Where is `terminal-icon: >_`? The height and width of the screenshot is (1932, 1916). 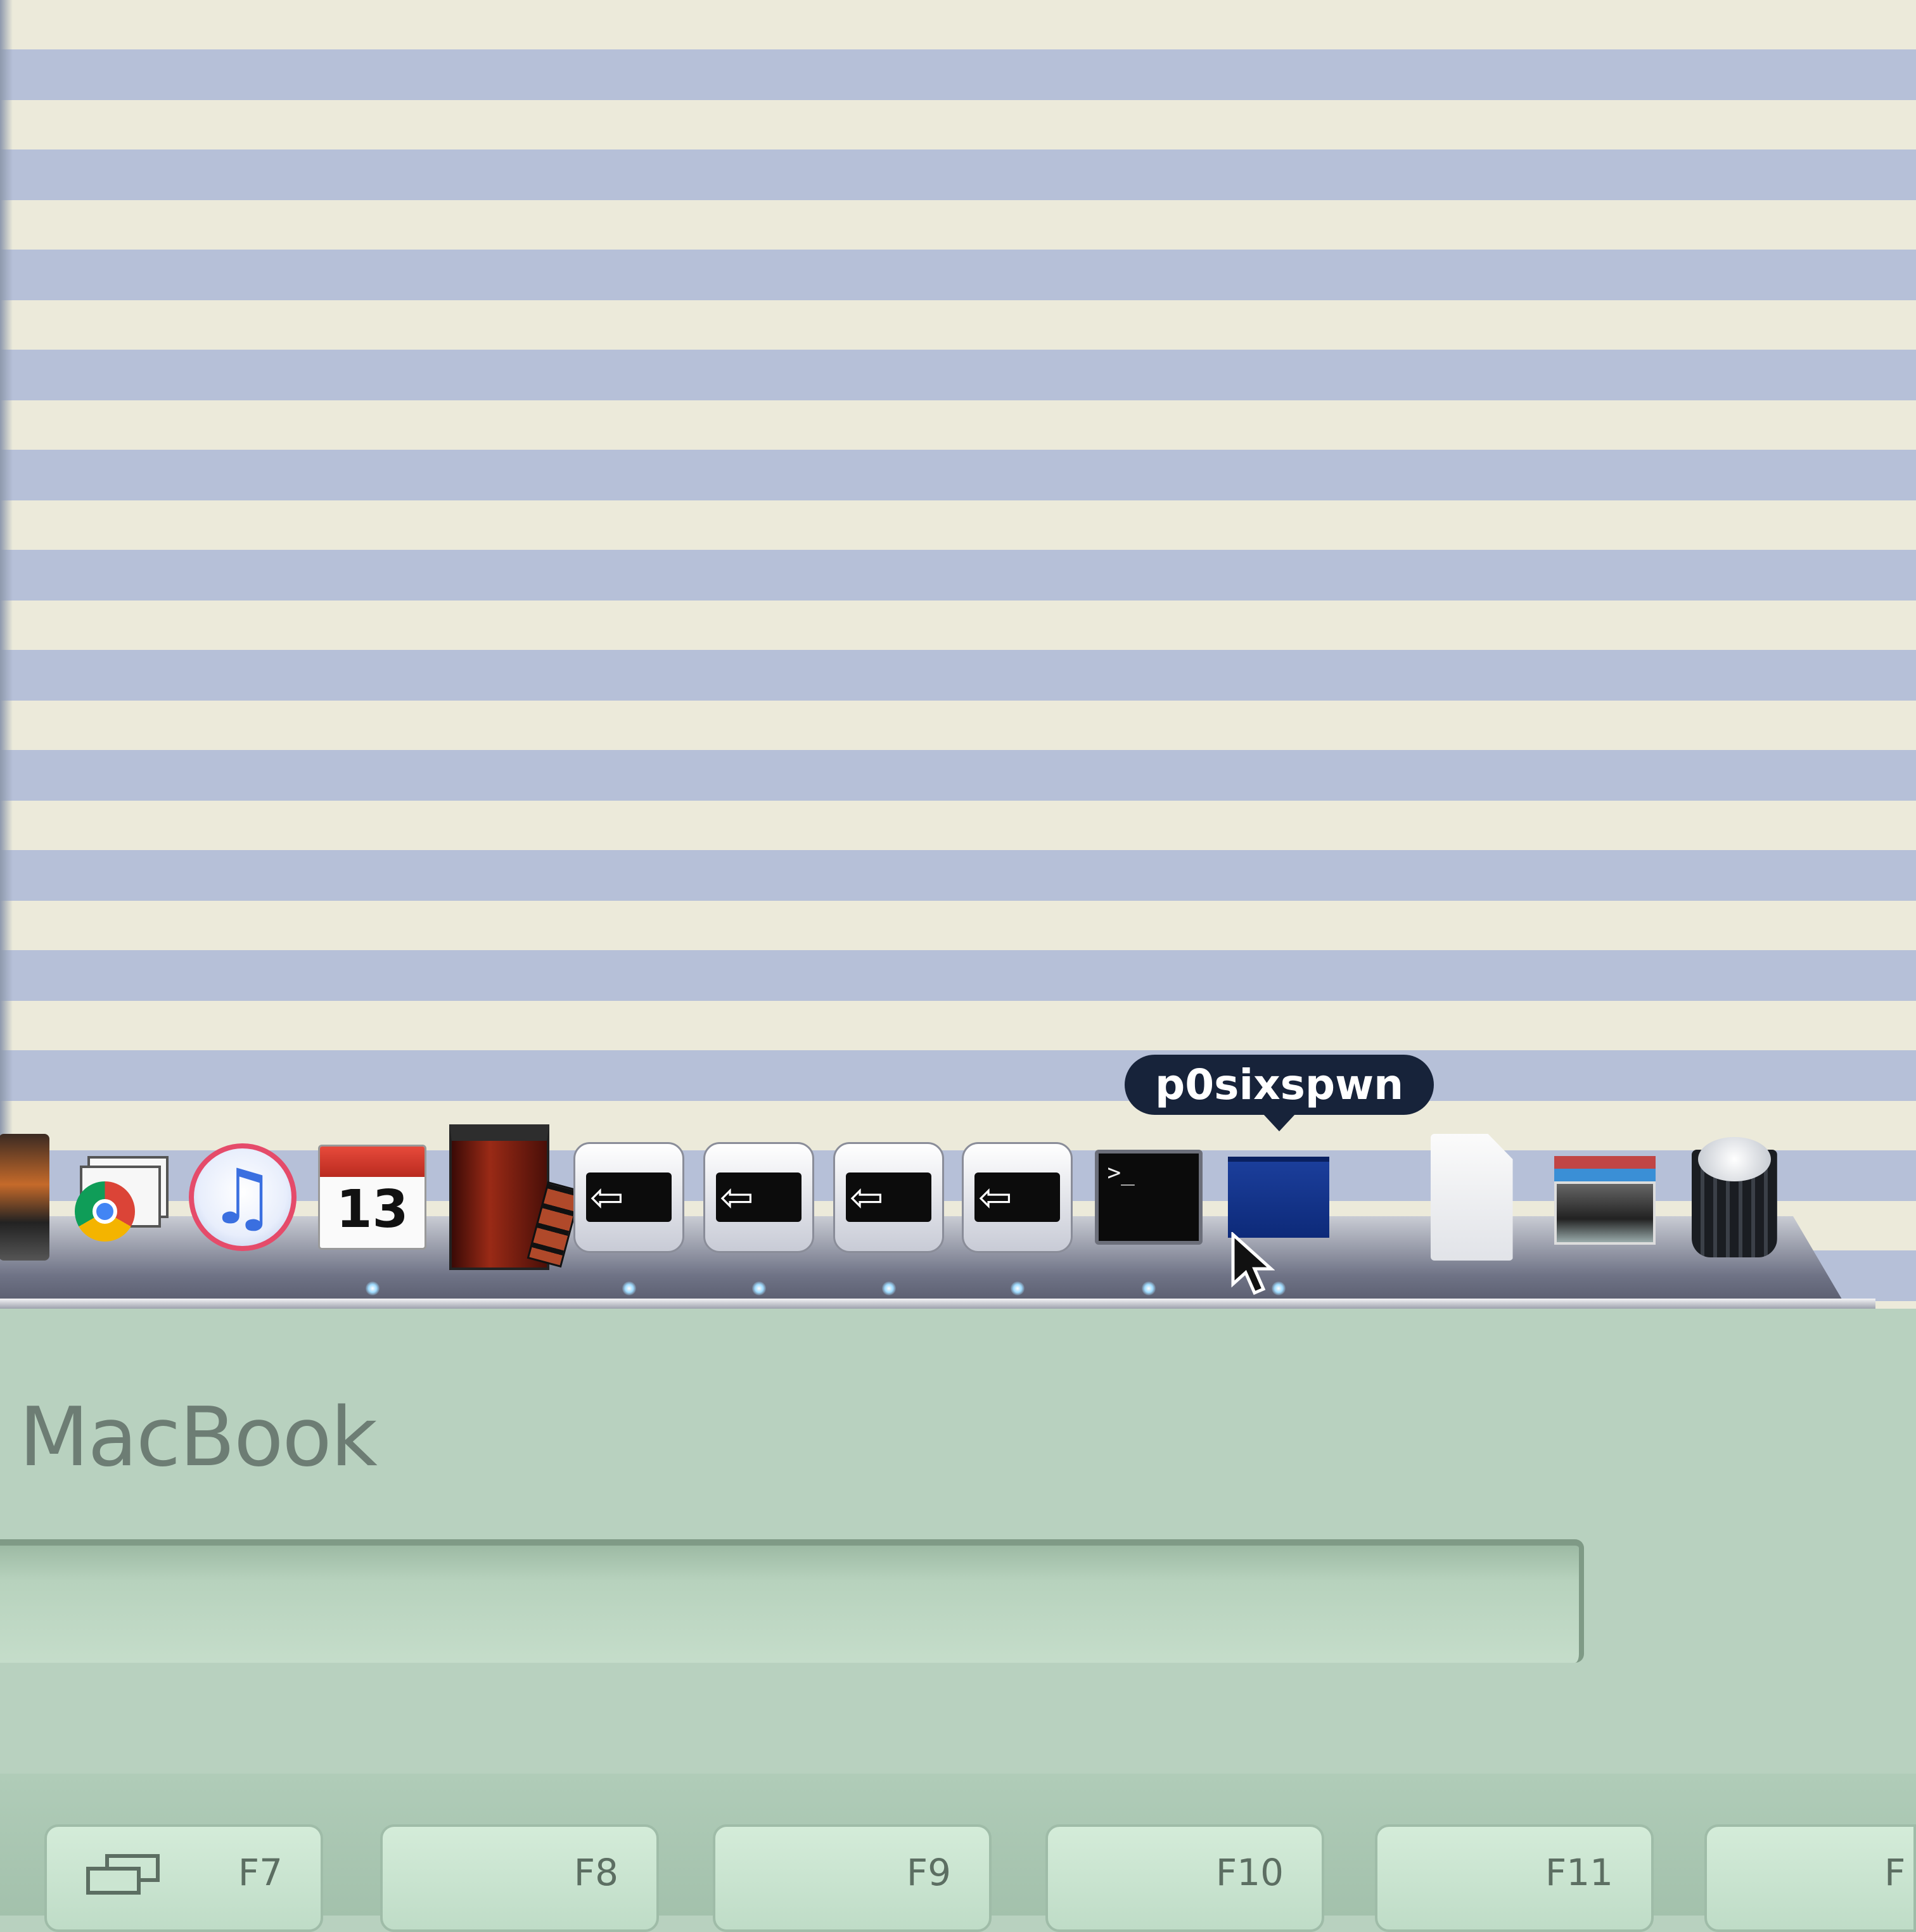
terminal-icon: >_ is located at coordinates (1148, 1197).